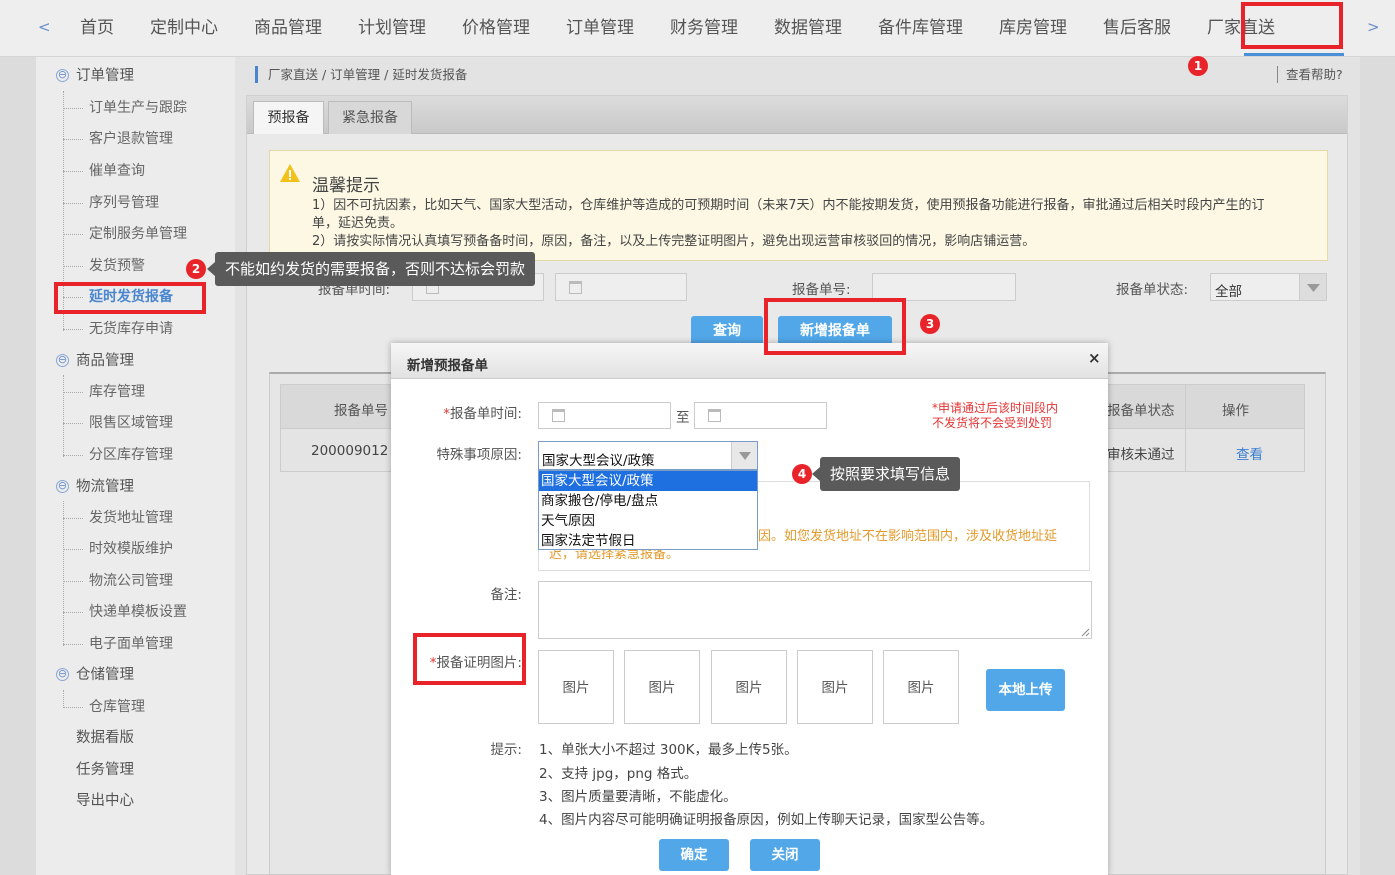 The image size is (1395, 875). What do you see at coordinates (797, 115) in the screenshot?
I see `tab-bar` at bounding box center [797, 115].